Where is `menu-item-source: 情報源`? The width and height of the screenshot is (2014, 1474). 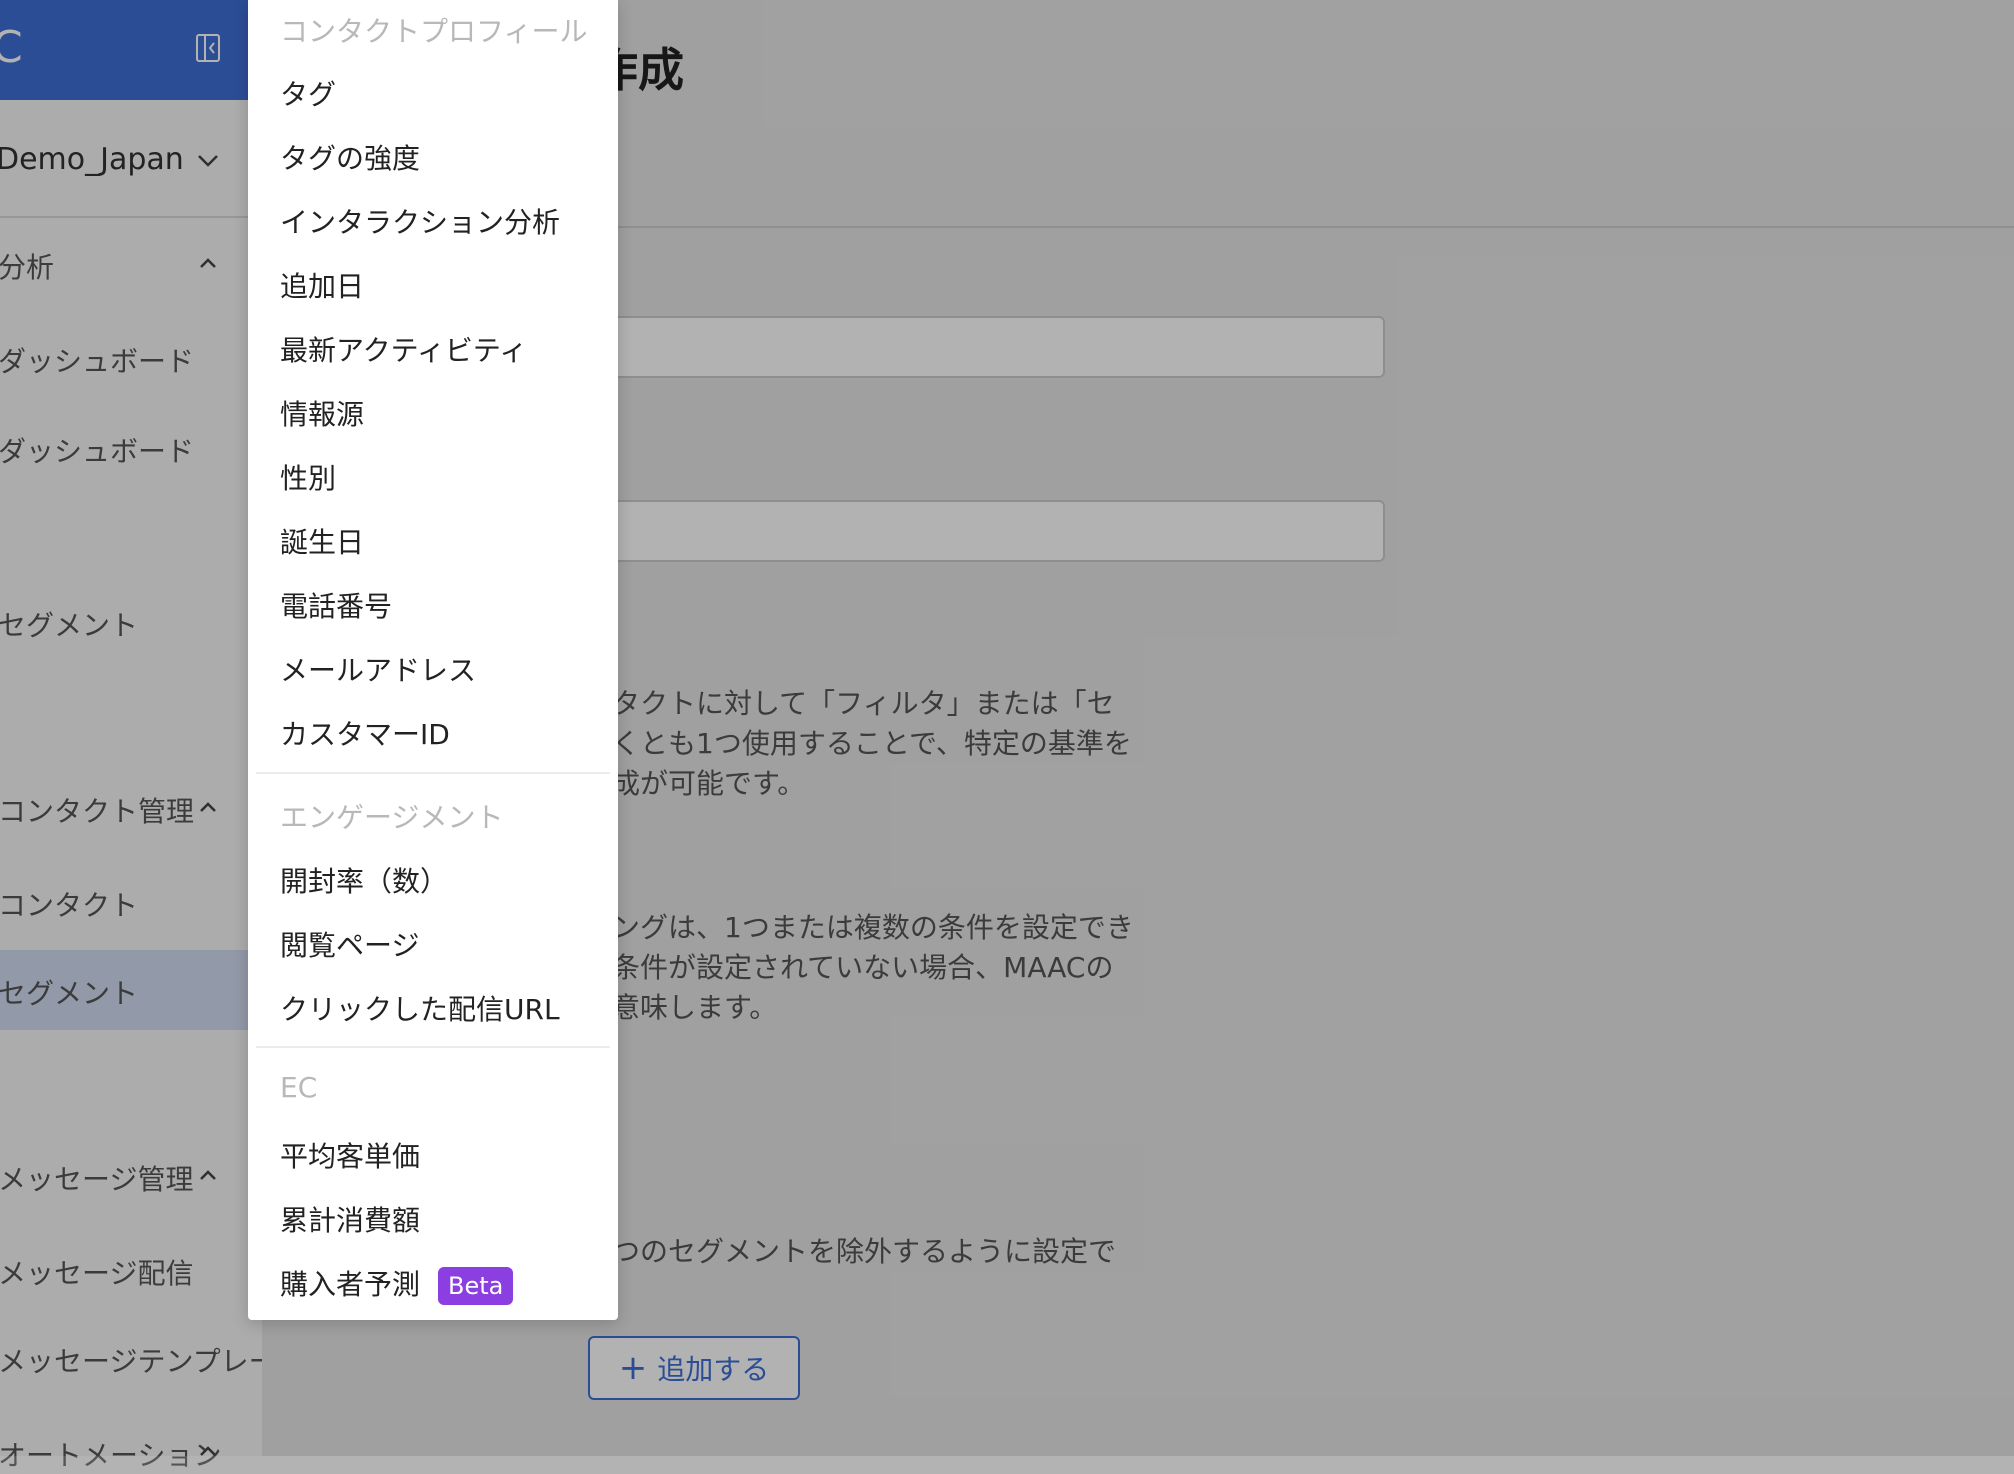 menu-item-source: 情報源 is located at coordinates (322, 413).